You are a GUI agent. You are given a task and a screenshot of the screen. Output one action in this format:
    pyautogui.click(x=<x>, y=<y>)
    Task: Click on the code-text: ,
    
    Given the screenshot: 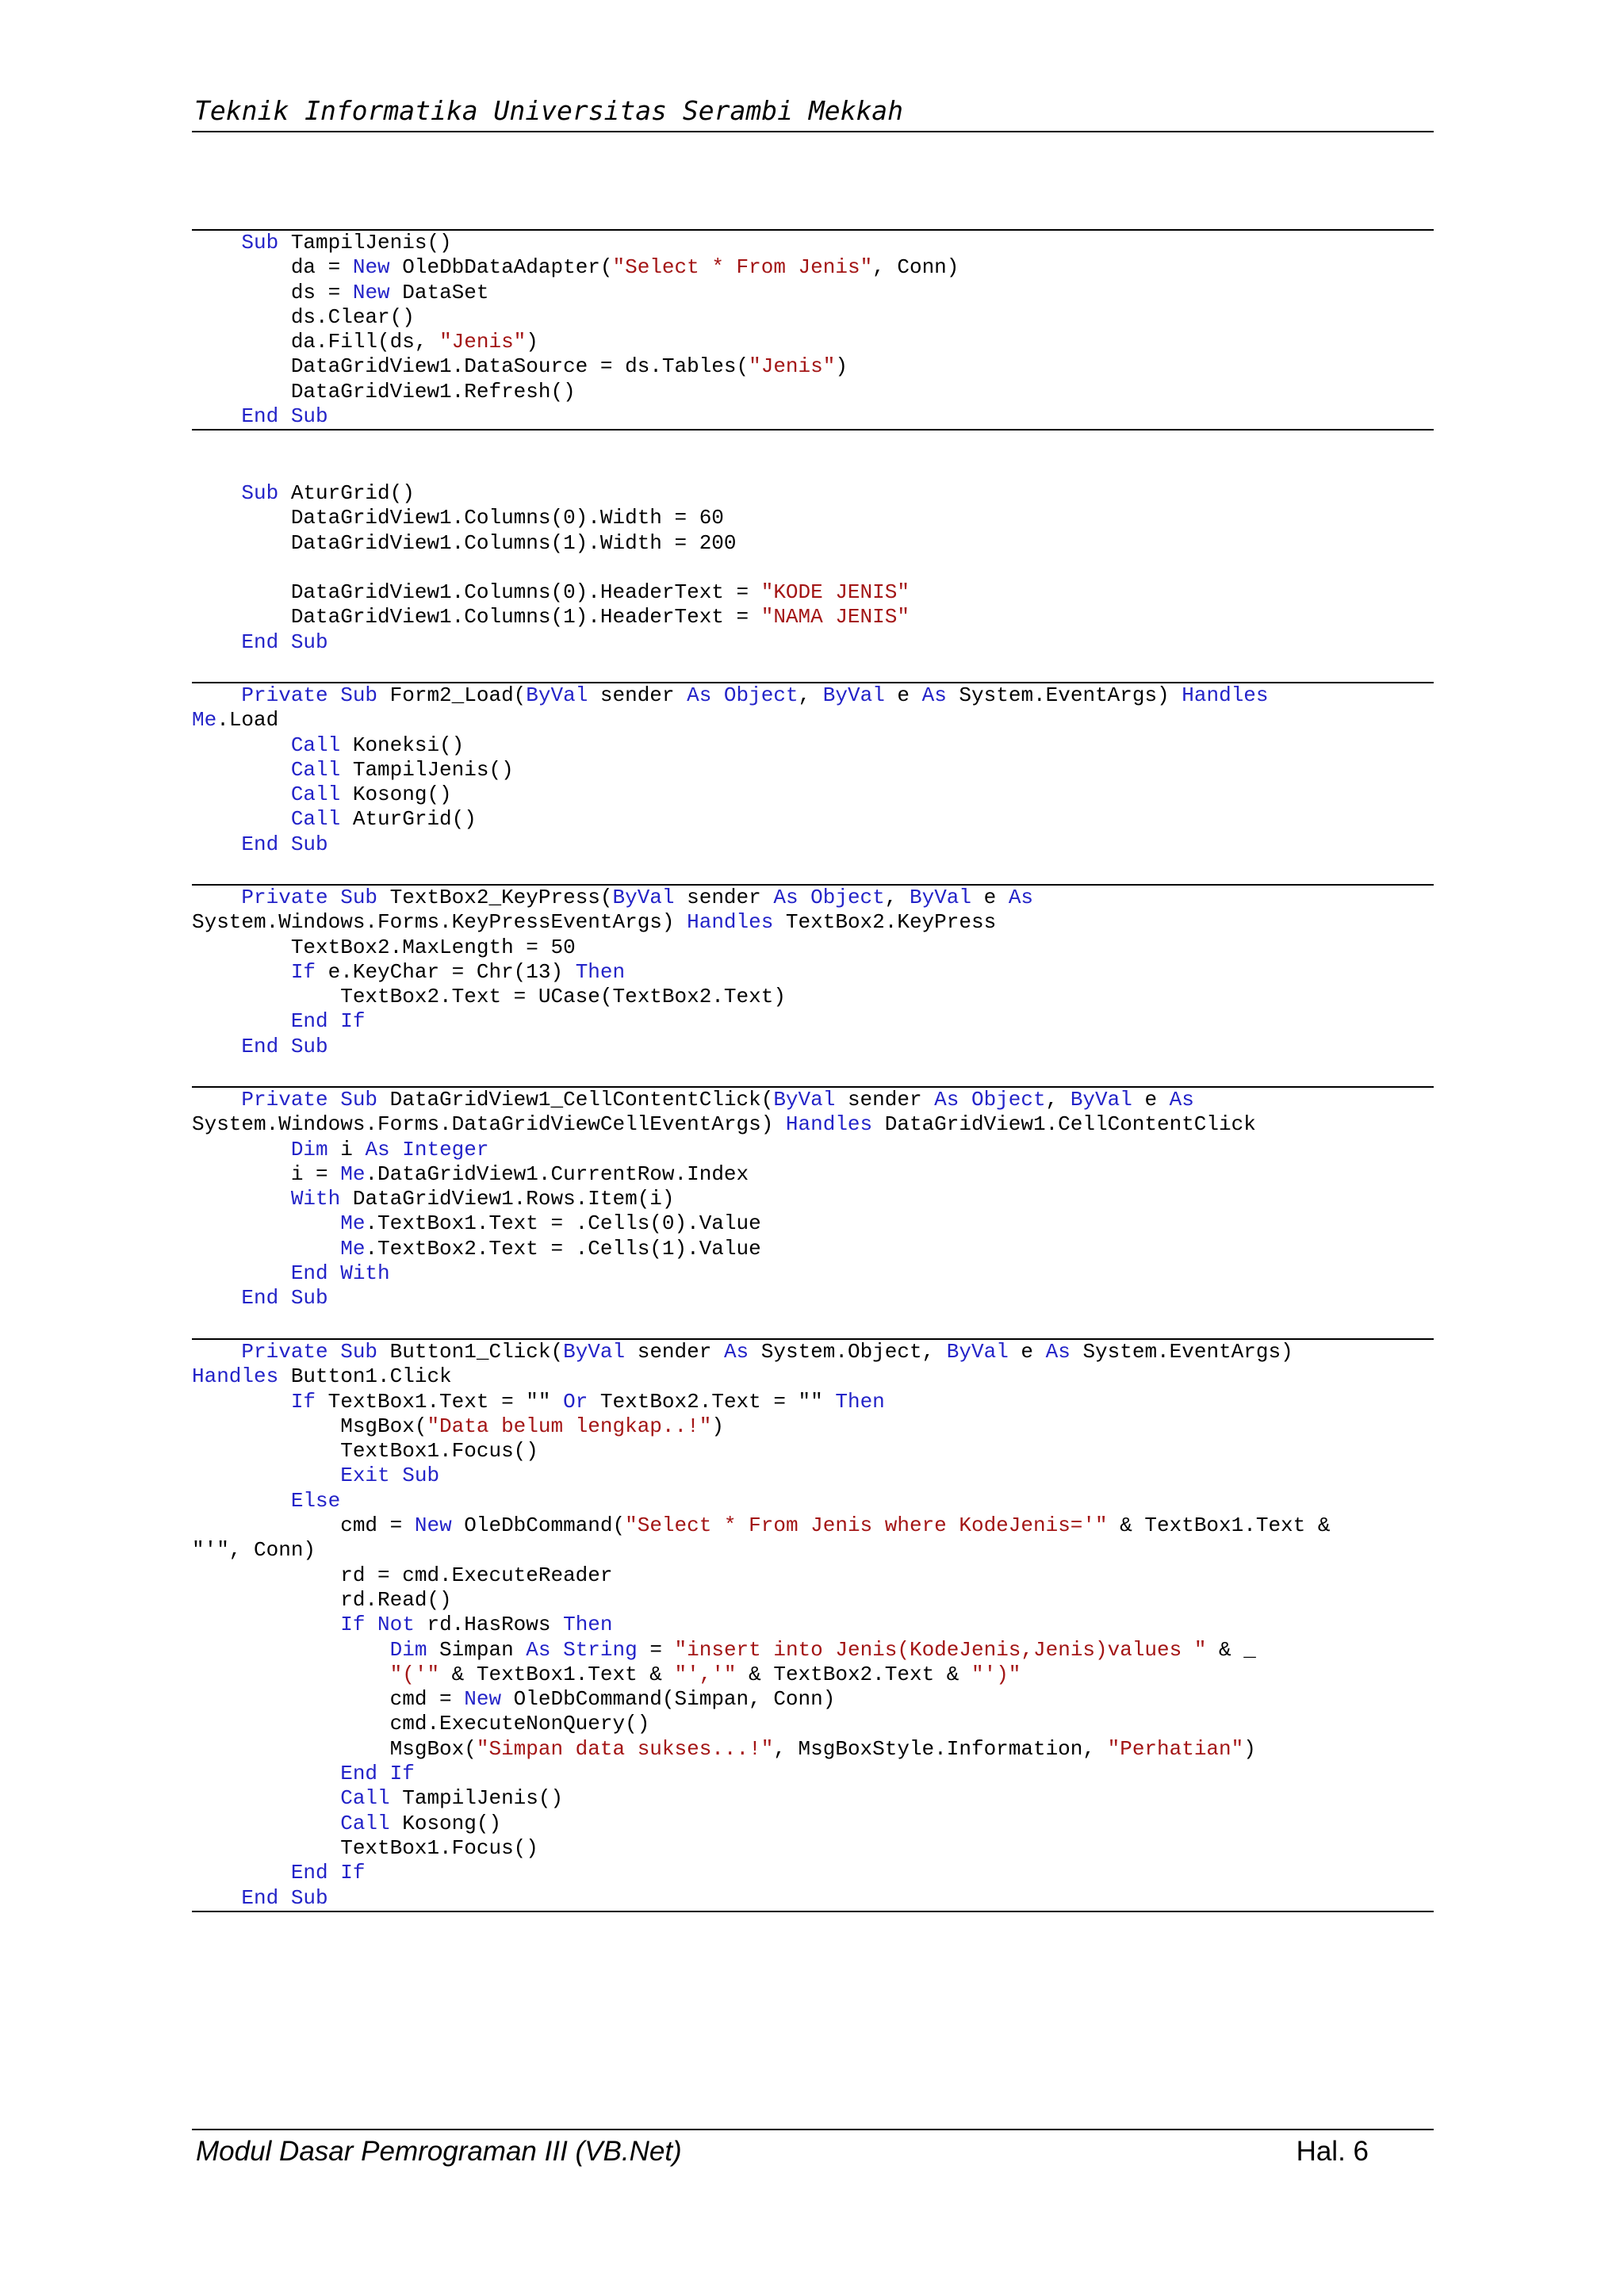 What is the action you would take?
    pyautogui.click(x=1058, y=1100)
    